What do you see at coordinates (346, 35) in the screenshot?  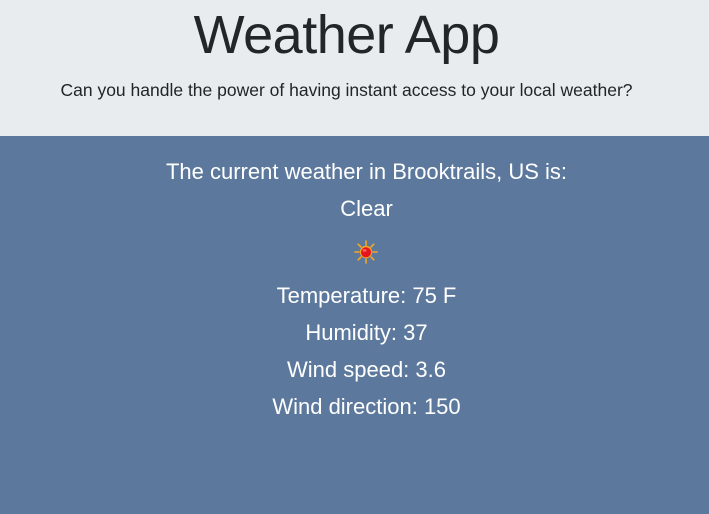 I see `page-title: Weather App` at bounding box center [346, 35].